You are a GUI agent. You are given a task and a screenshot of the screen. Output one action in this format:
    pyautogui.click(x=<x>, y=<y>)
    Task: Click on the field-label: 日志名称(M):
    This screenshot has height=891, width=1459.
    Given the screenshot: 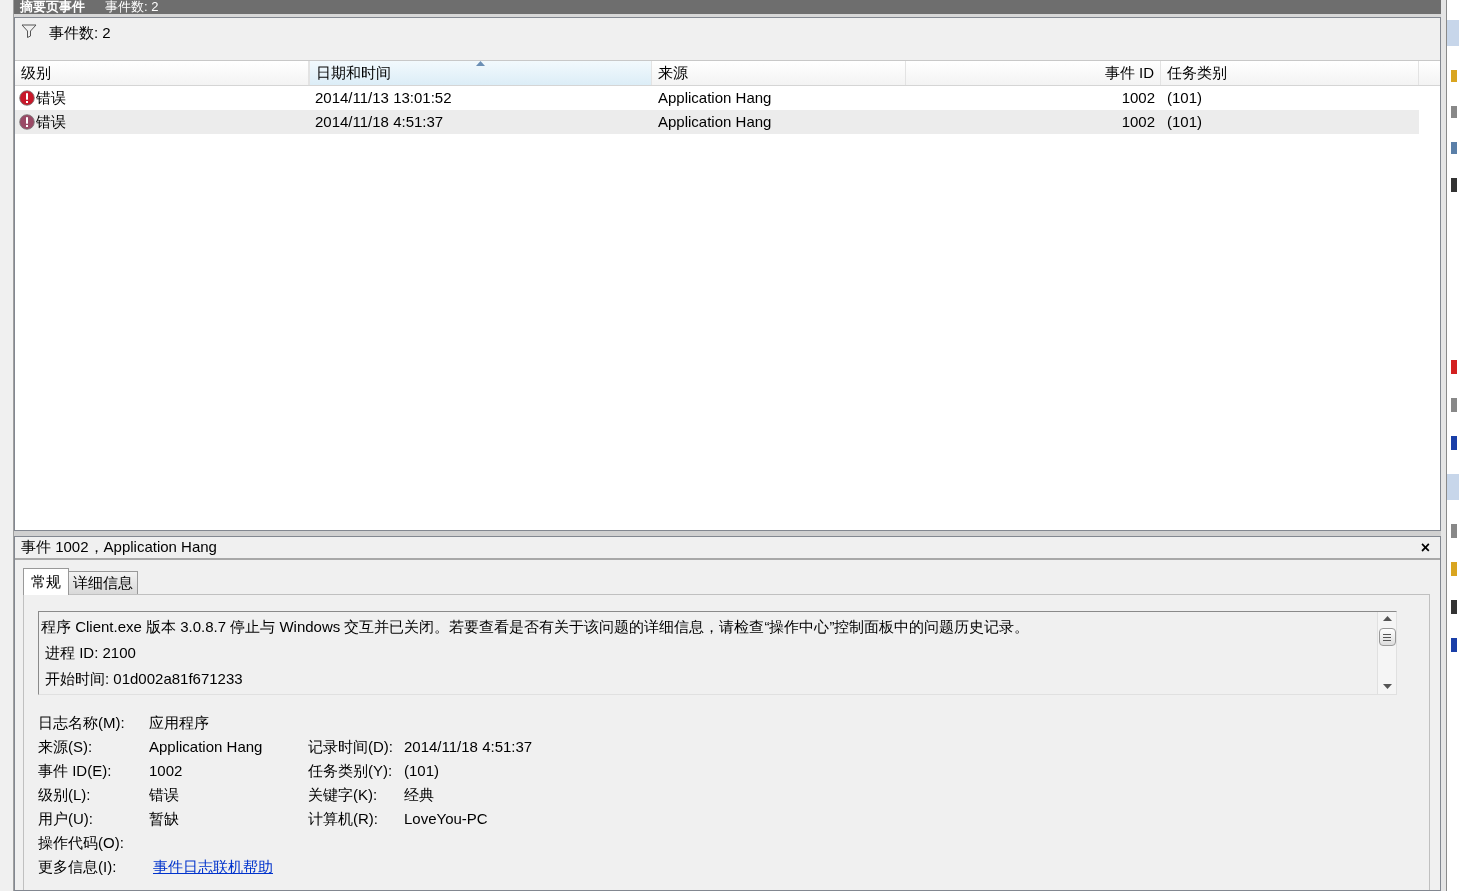 What is the action you would take?
    pyautogui.click(x=82, y=722)
    